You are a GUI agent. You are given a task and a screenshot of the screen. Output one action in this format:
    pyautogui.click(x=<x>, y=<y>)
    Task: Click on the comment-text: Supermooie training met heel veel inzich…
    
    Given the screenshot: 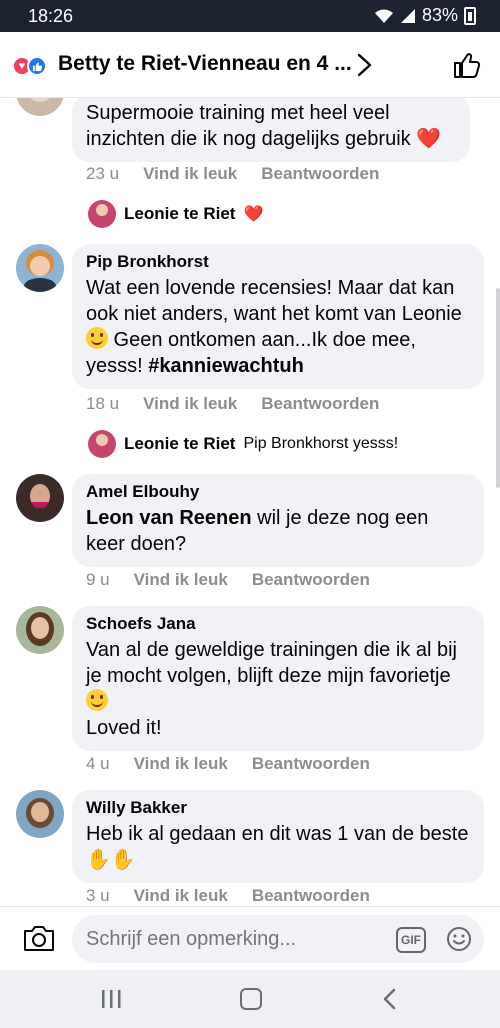 What is the action you would take?
    pyautogui.click(x=264, y=126)
    